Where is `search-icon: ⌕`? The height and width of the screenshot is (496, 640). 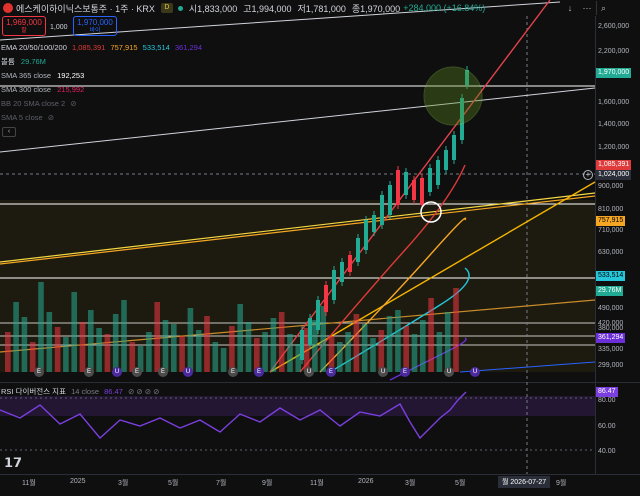 search-icon: ⌕ is located at coordinates (603, 8).